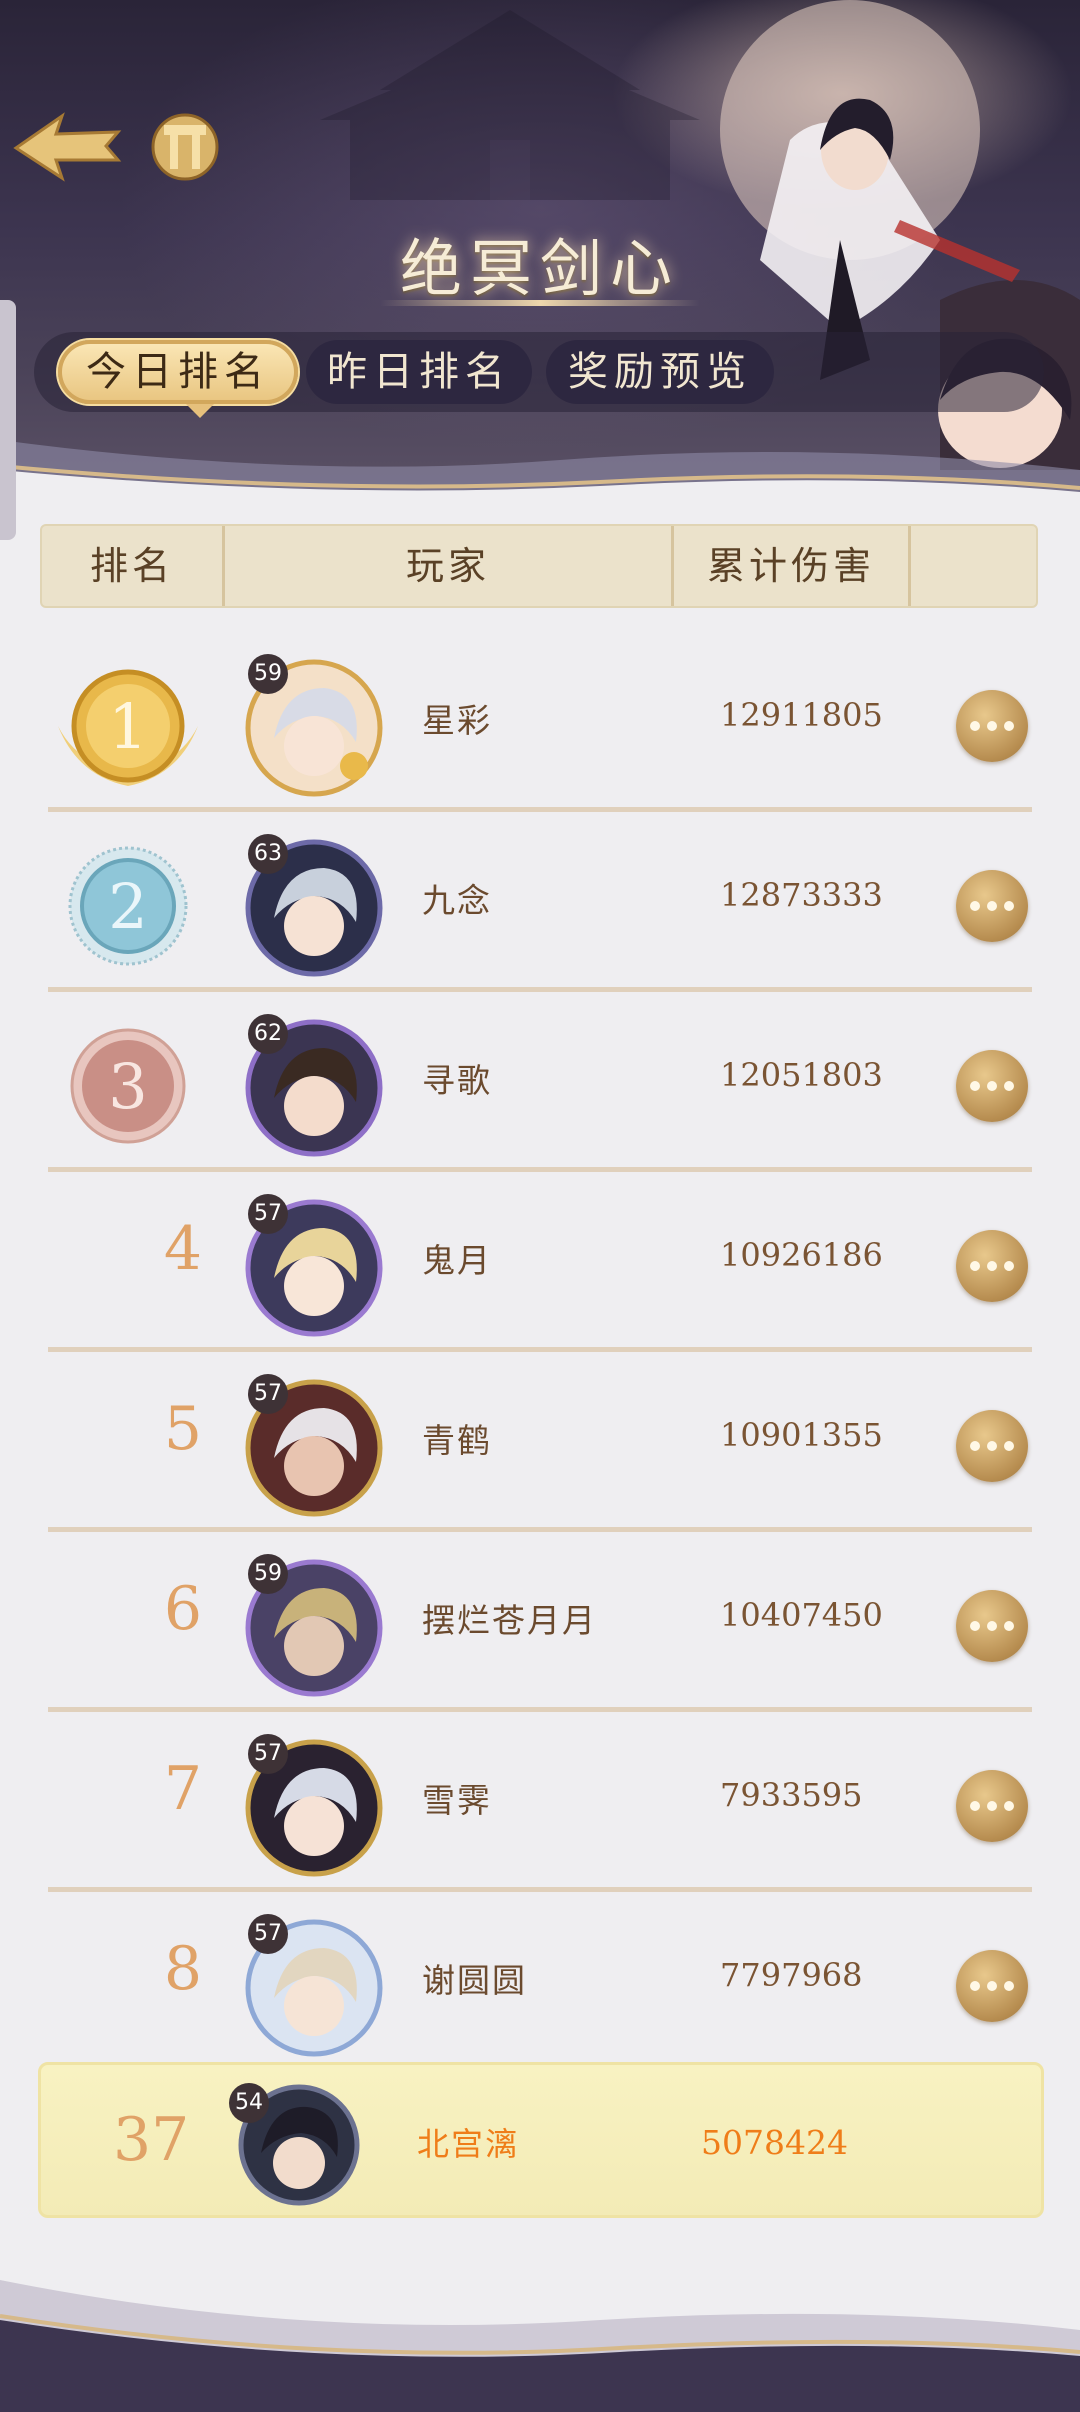 The width and height of the screenshot is (1080, 2412). I want to click on my-damage: 5078424, so click(774, 2142).